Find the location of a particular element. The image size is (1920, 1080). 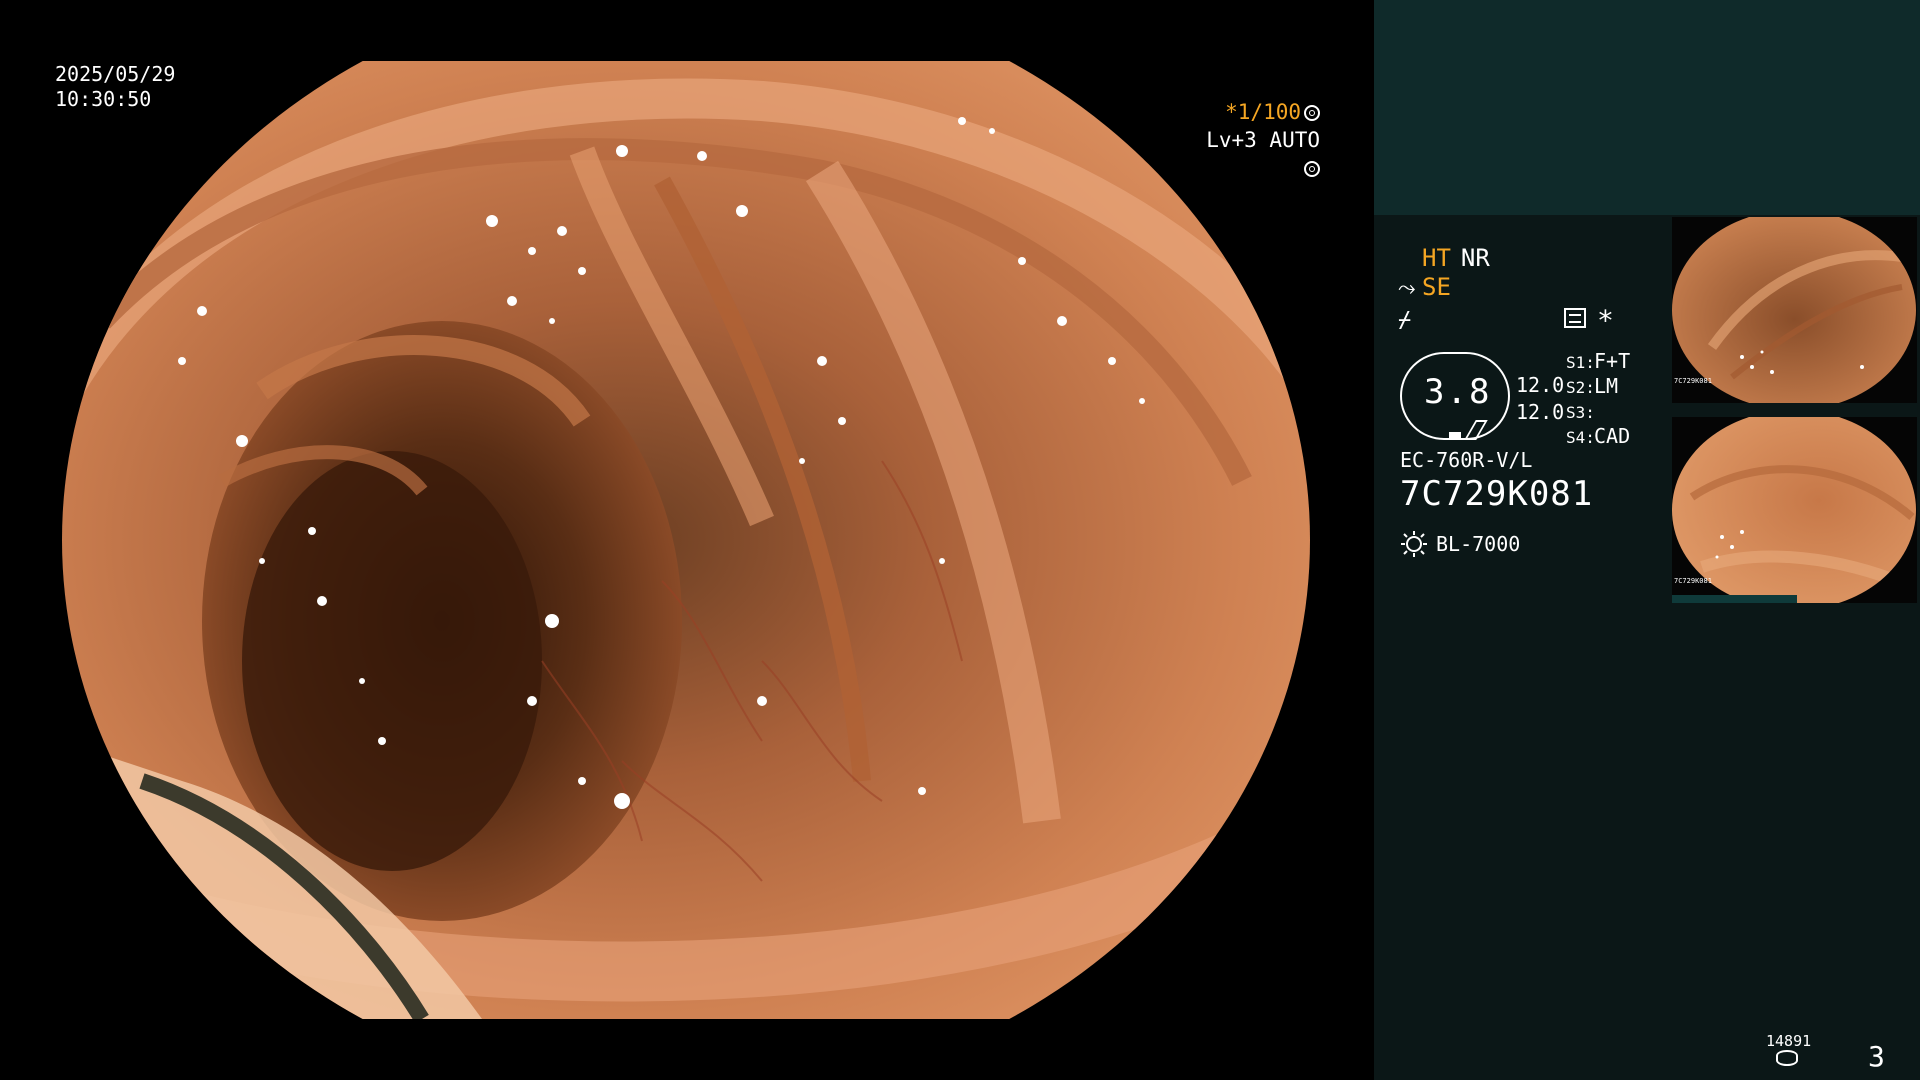

slot-4-value: CAD is located at coordinates (1612, 436).